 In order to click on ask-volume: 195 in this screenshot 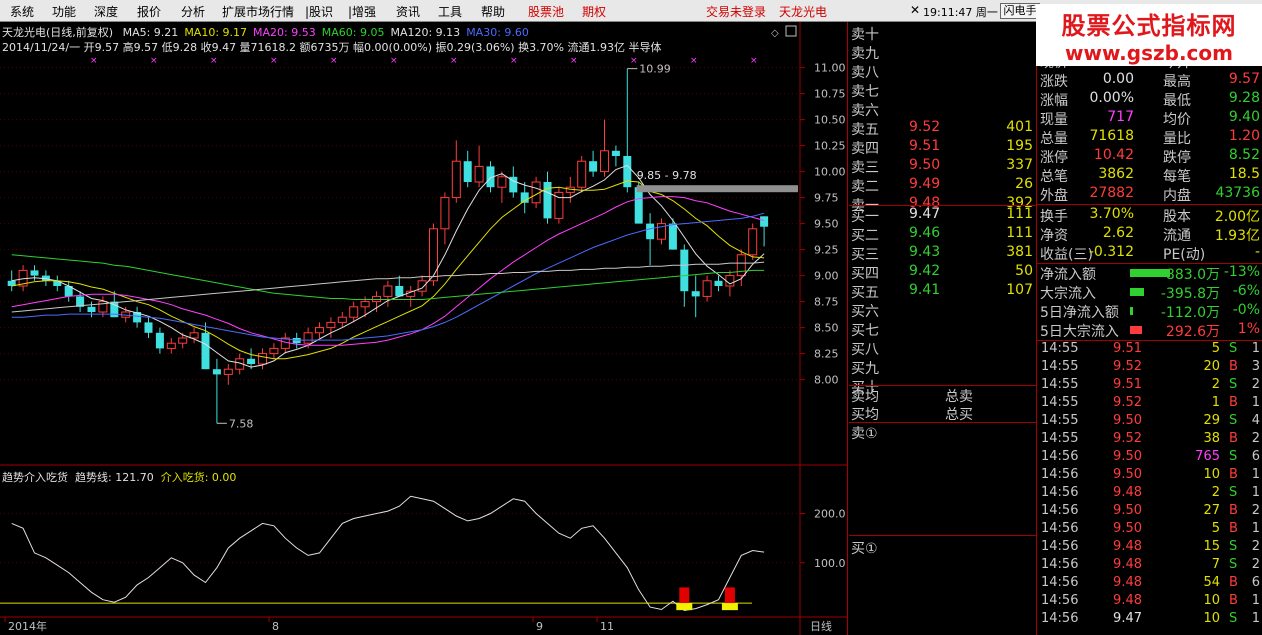, I will do `click(1019, 146)`.